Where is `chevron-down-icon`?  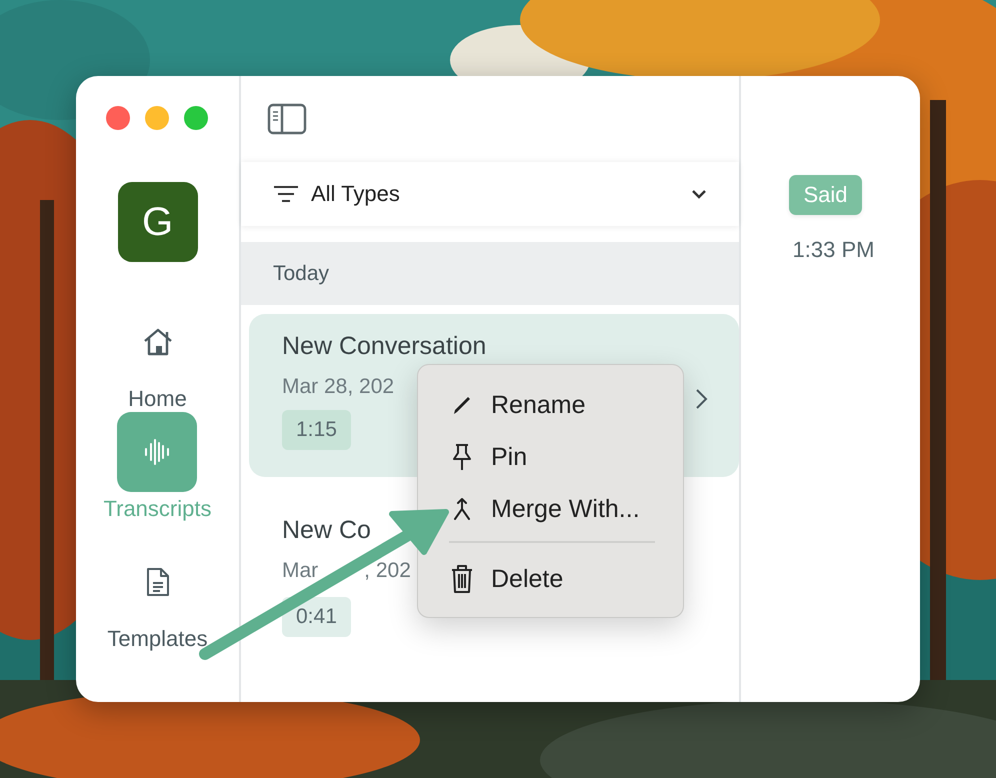 chevron-down-icon is located at coordinates (699, 194).